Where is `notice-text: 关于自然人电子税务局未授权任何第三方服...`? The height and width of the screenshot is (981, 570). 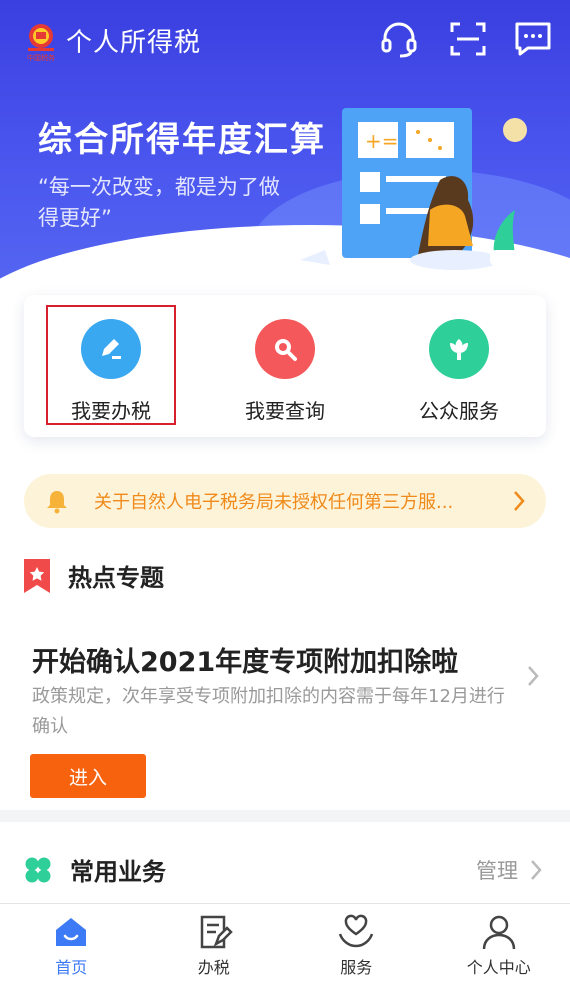
notice-text: 关于自然人电子税务局未授权任何第三方服... is located at coordinates (274, 502).